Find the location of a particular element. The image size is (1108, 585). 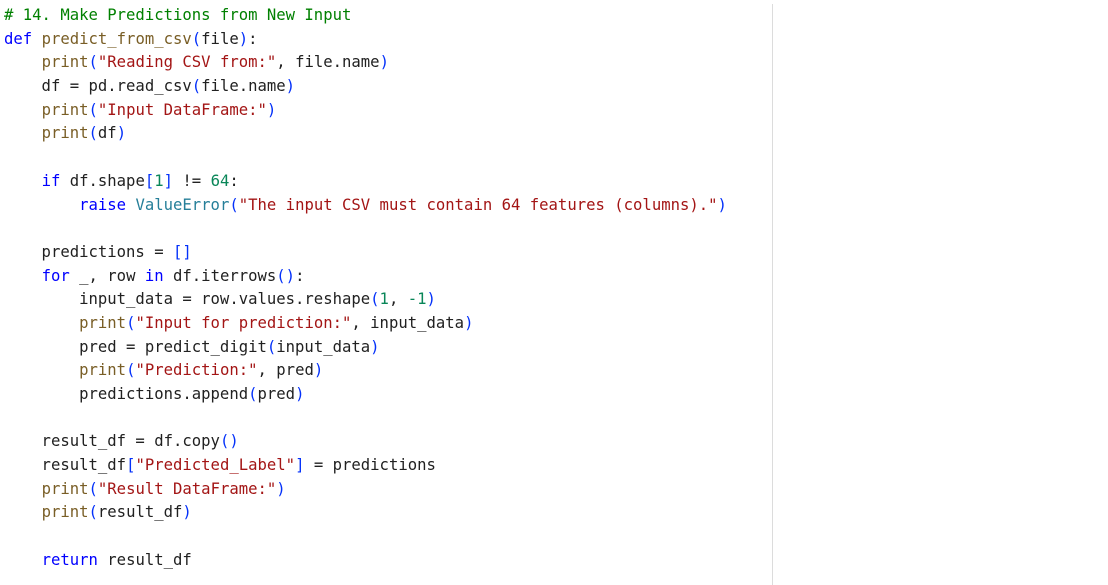

code-token-plain: , is located at coordinates (398, 299).